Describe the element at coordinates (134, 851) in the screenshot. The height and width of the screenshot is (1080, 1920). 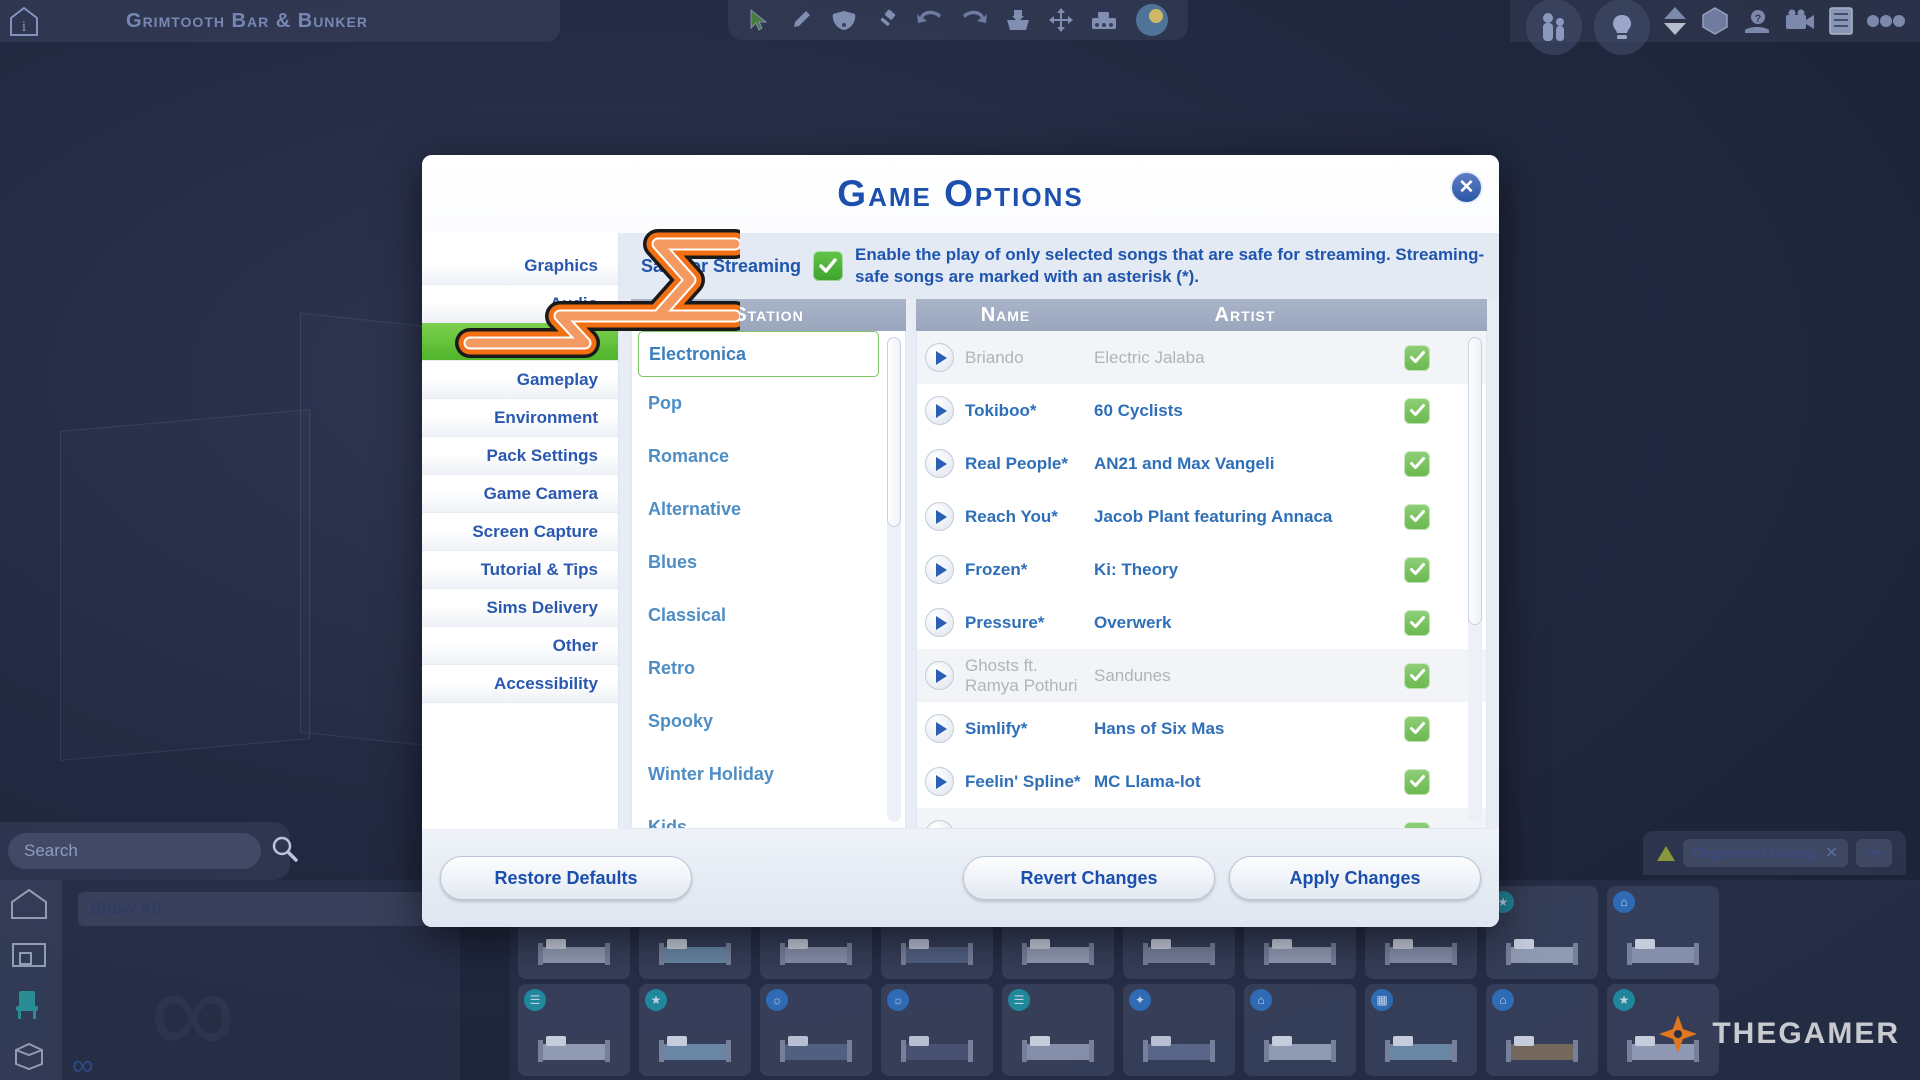
I see `search-input` at that location.